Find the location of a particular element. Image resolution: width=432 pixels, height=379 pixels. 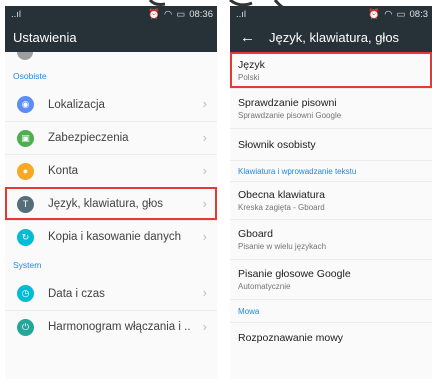

section-header-personal: Osobiste is located at coordinates (30, 76).